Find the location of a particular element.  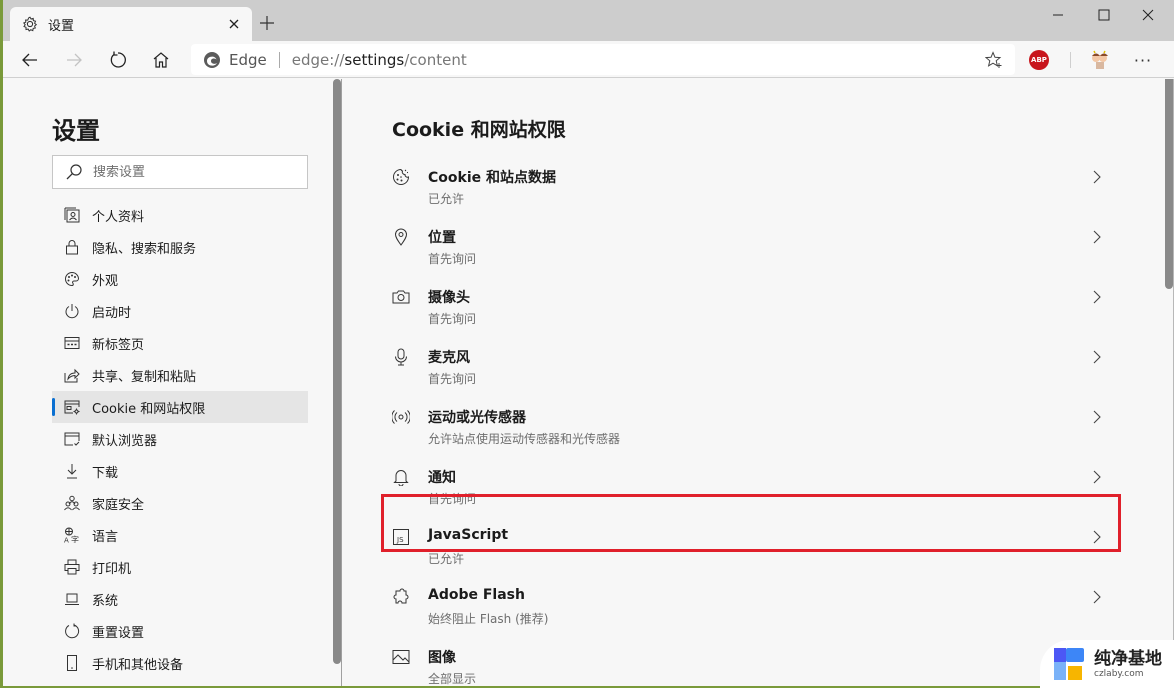

sidebar-item-on-startup: 启动时 is located at coordinates (180, 311).